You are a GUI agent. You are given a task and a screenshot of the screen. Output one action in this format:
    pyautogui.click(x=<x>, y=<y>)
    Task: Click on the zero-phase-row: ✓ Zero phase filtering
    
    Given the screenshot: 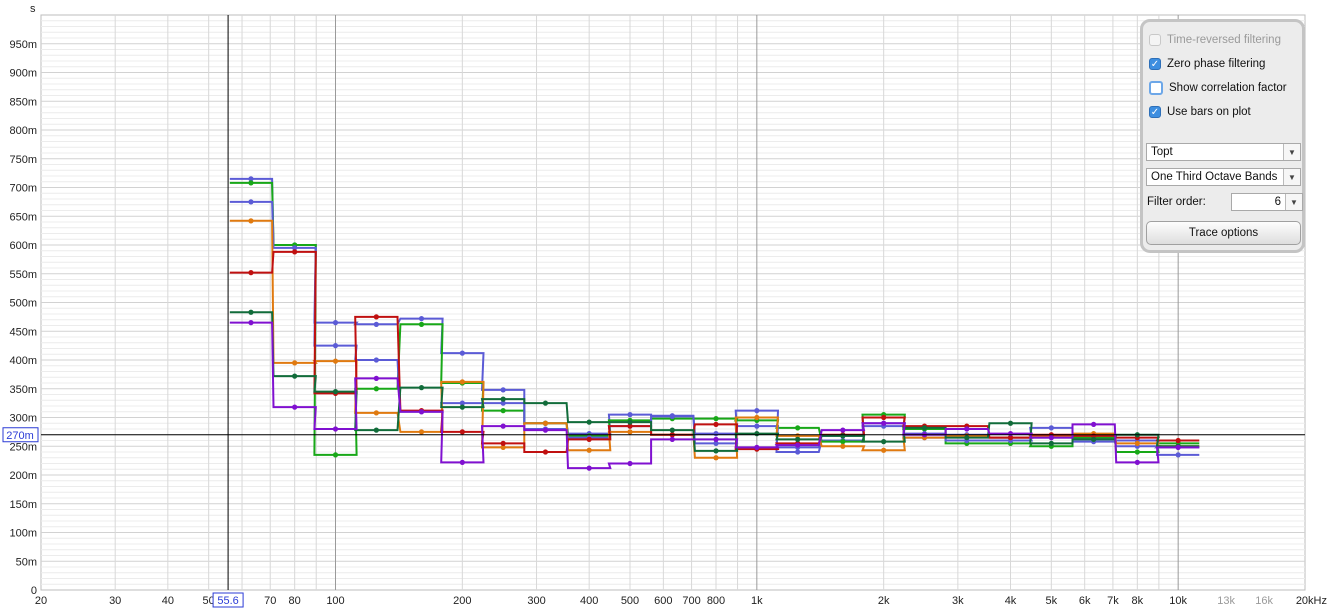 What is the action you would take?
    pyautogui.click(x=1207, y=64)
    